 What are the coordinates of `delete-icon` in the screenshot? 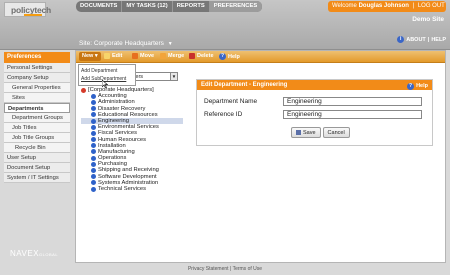 It's located at (192, 56).